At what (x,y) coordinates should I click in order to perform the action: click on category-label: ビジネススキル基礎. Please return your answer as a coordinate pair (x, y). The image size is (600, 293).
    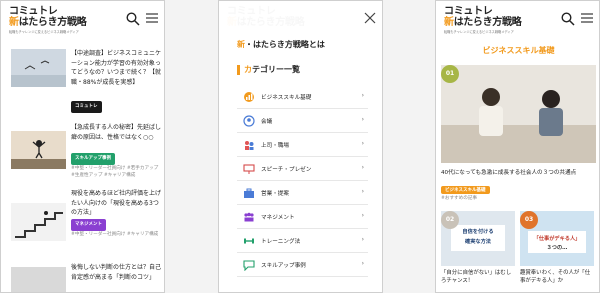
    Looking at the image, I should click on (286, 98).